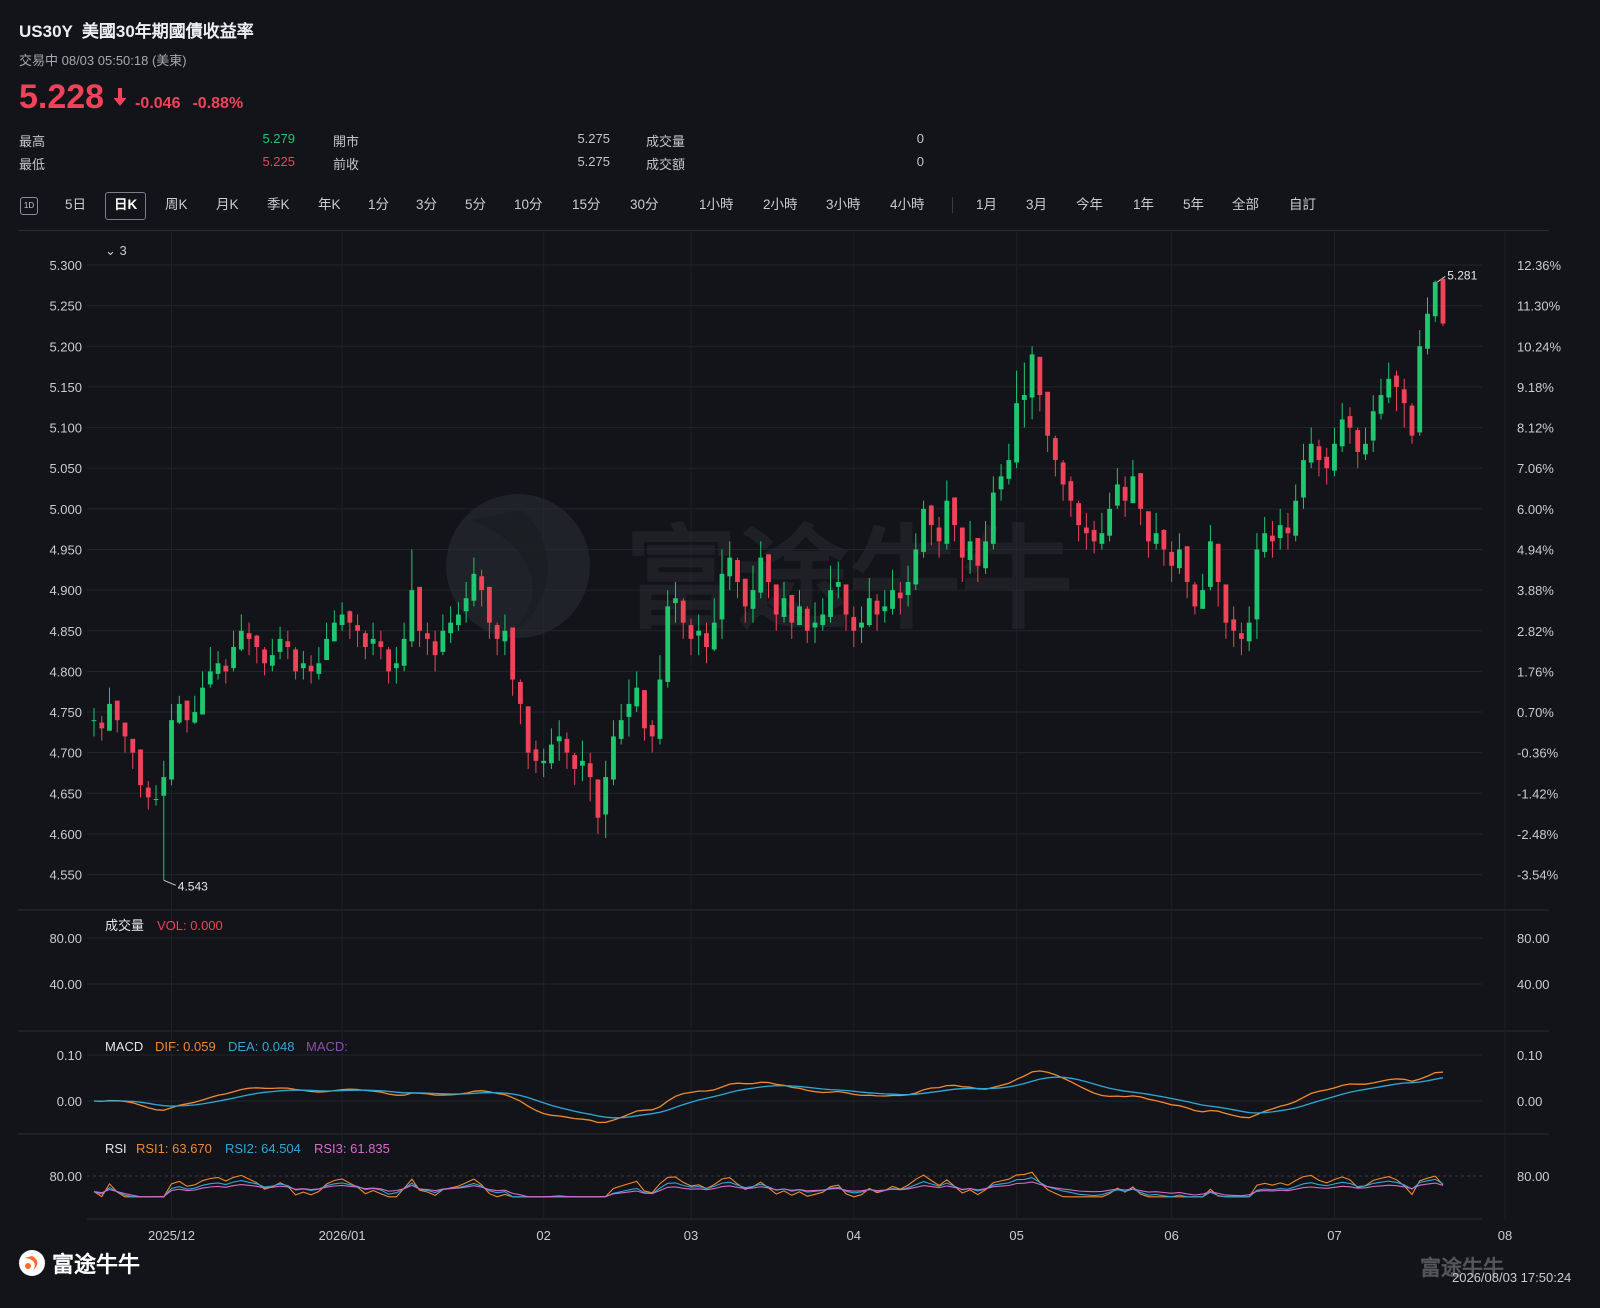 This screenshot has width=1600, height=1308. Describe the element at coordinates (1539, 346) in the screenshot. I see `pct-tick-label: 10.24%` at that location.